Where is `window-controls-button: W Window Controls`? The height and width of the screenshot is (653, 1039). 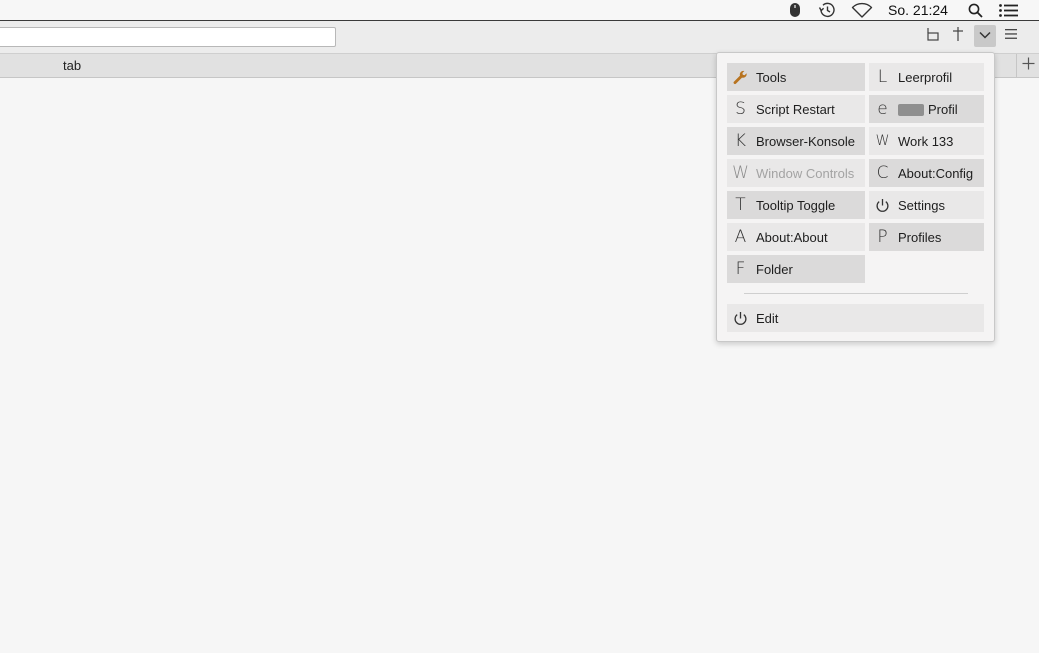 window-controls-button: W Window Controls is located at coordinates (796, 173).